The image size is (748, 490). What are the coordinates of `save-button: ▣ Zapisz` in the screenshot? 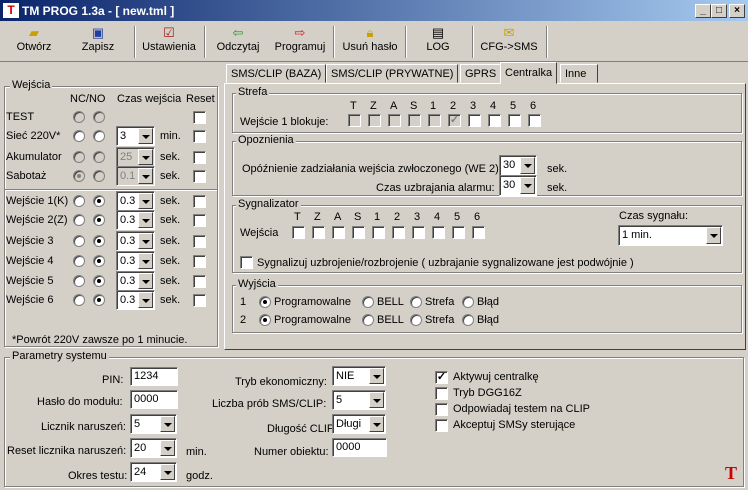 It's located at (98, 42).